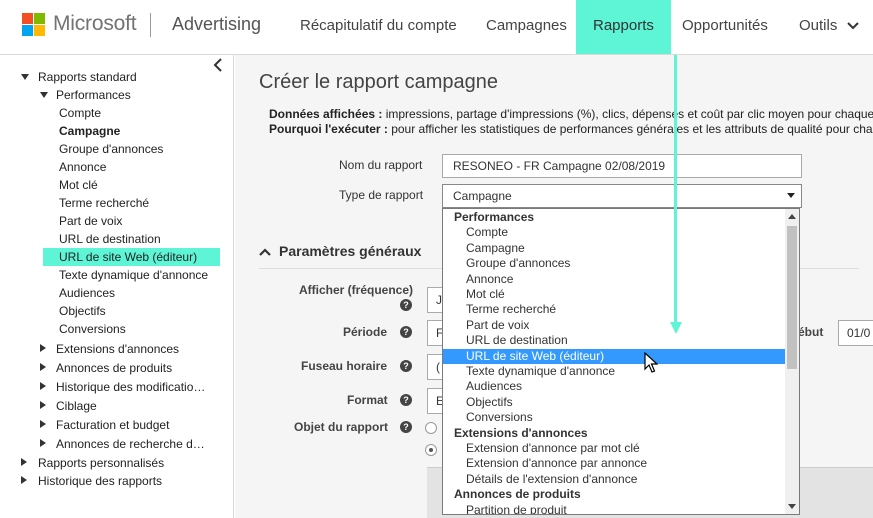  I want to click on nav-tools: Outils, so click(829, 27).